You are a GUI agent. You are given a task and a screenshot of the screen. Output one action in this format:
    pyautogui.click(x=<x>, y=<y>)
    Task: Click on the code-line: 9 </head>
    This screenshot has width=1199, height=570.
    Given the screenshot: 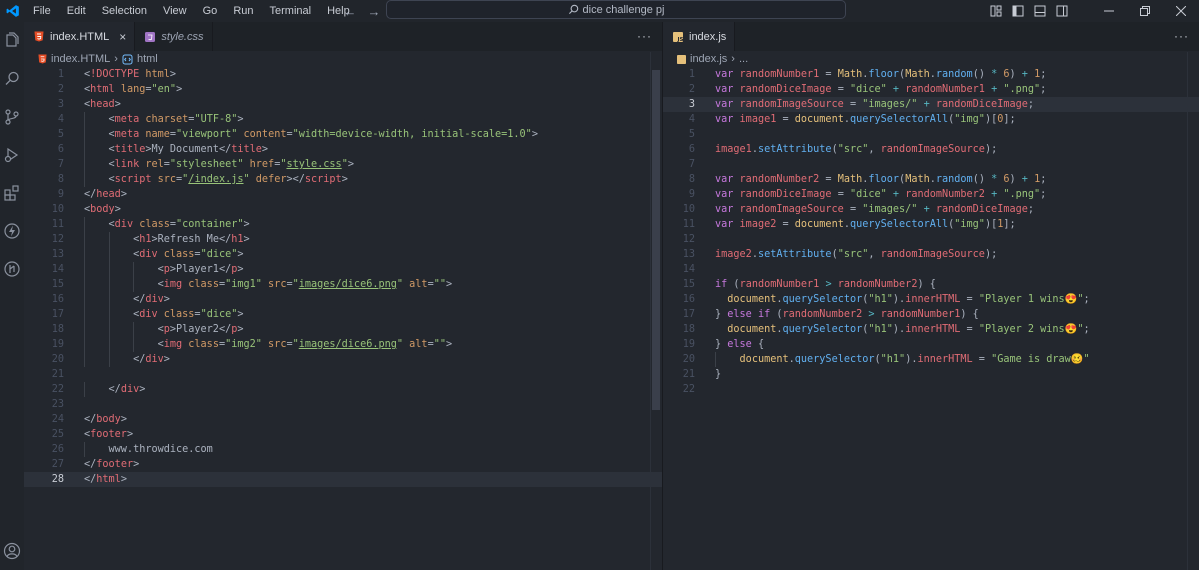 What is the action you would take?
    pyautogui.click(x=343, y=194)
    